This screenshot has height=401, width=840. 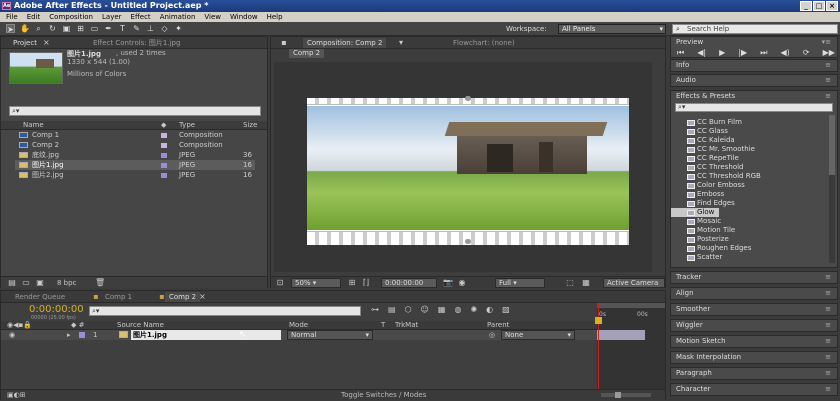 What do you see at coordinates (406, 325) in the screenshot?
I see `column-trkmat: TrkMat` at bounding box center [406, 325].